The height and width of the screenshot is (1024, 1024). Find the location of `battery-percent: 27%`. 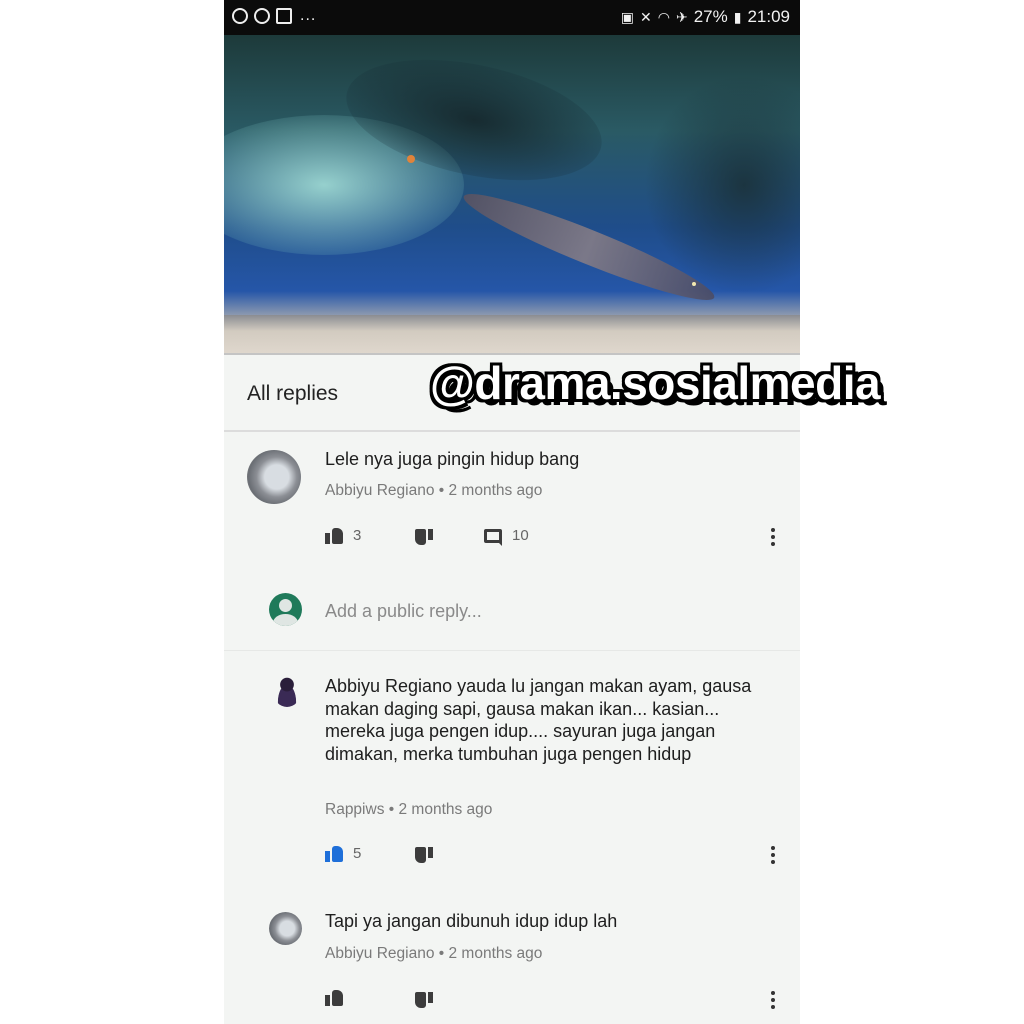

battery-percent: 27% is located at coordinates (710, 16).